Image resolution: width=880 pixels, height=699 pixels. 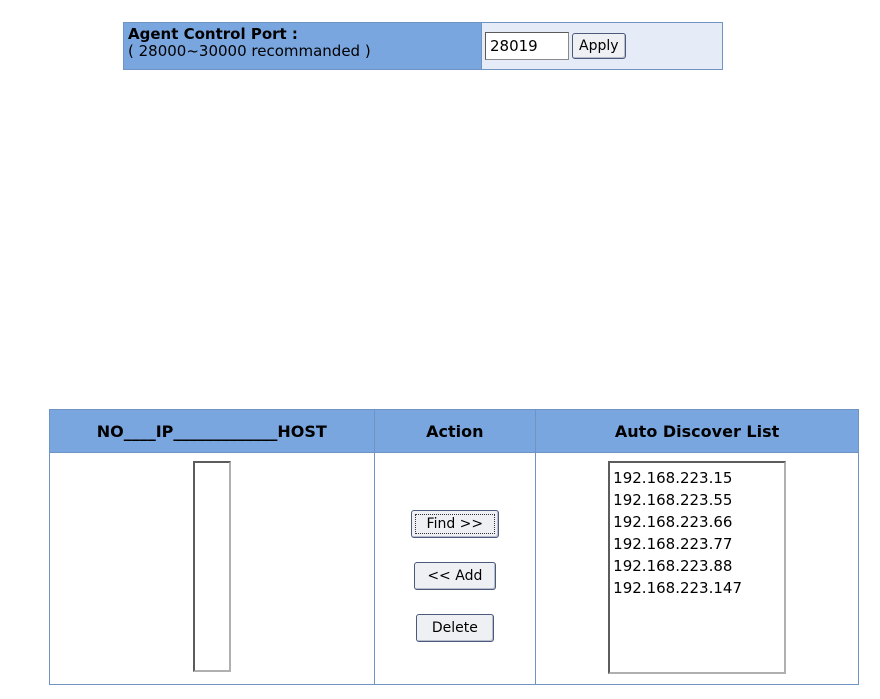 I want to click on agent-control-port-hint: ( 28000~30000 recommanded ), so click(x=249, y=51).